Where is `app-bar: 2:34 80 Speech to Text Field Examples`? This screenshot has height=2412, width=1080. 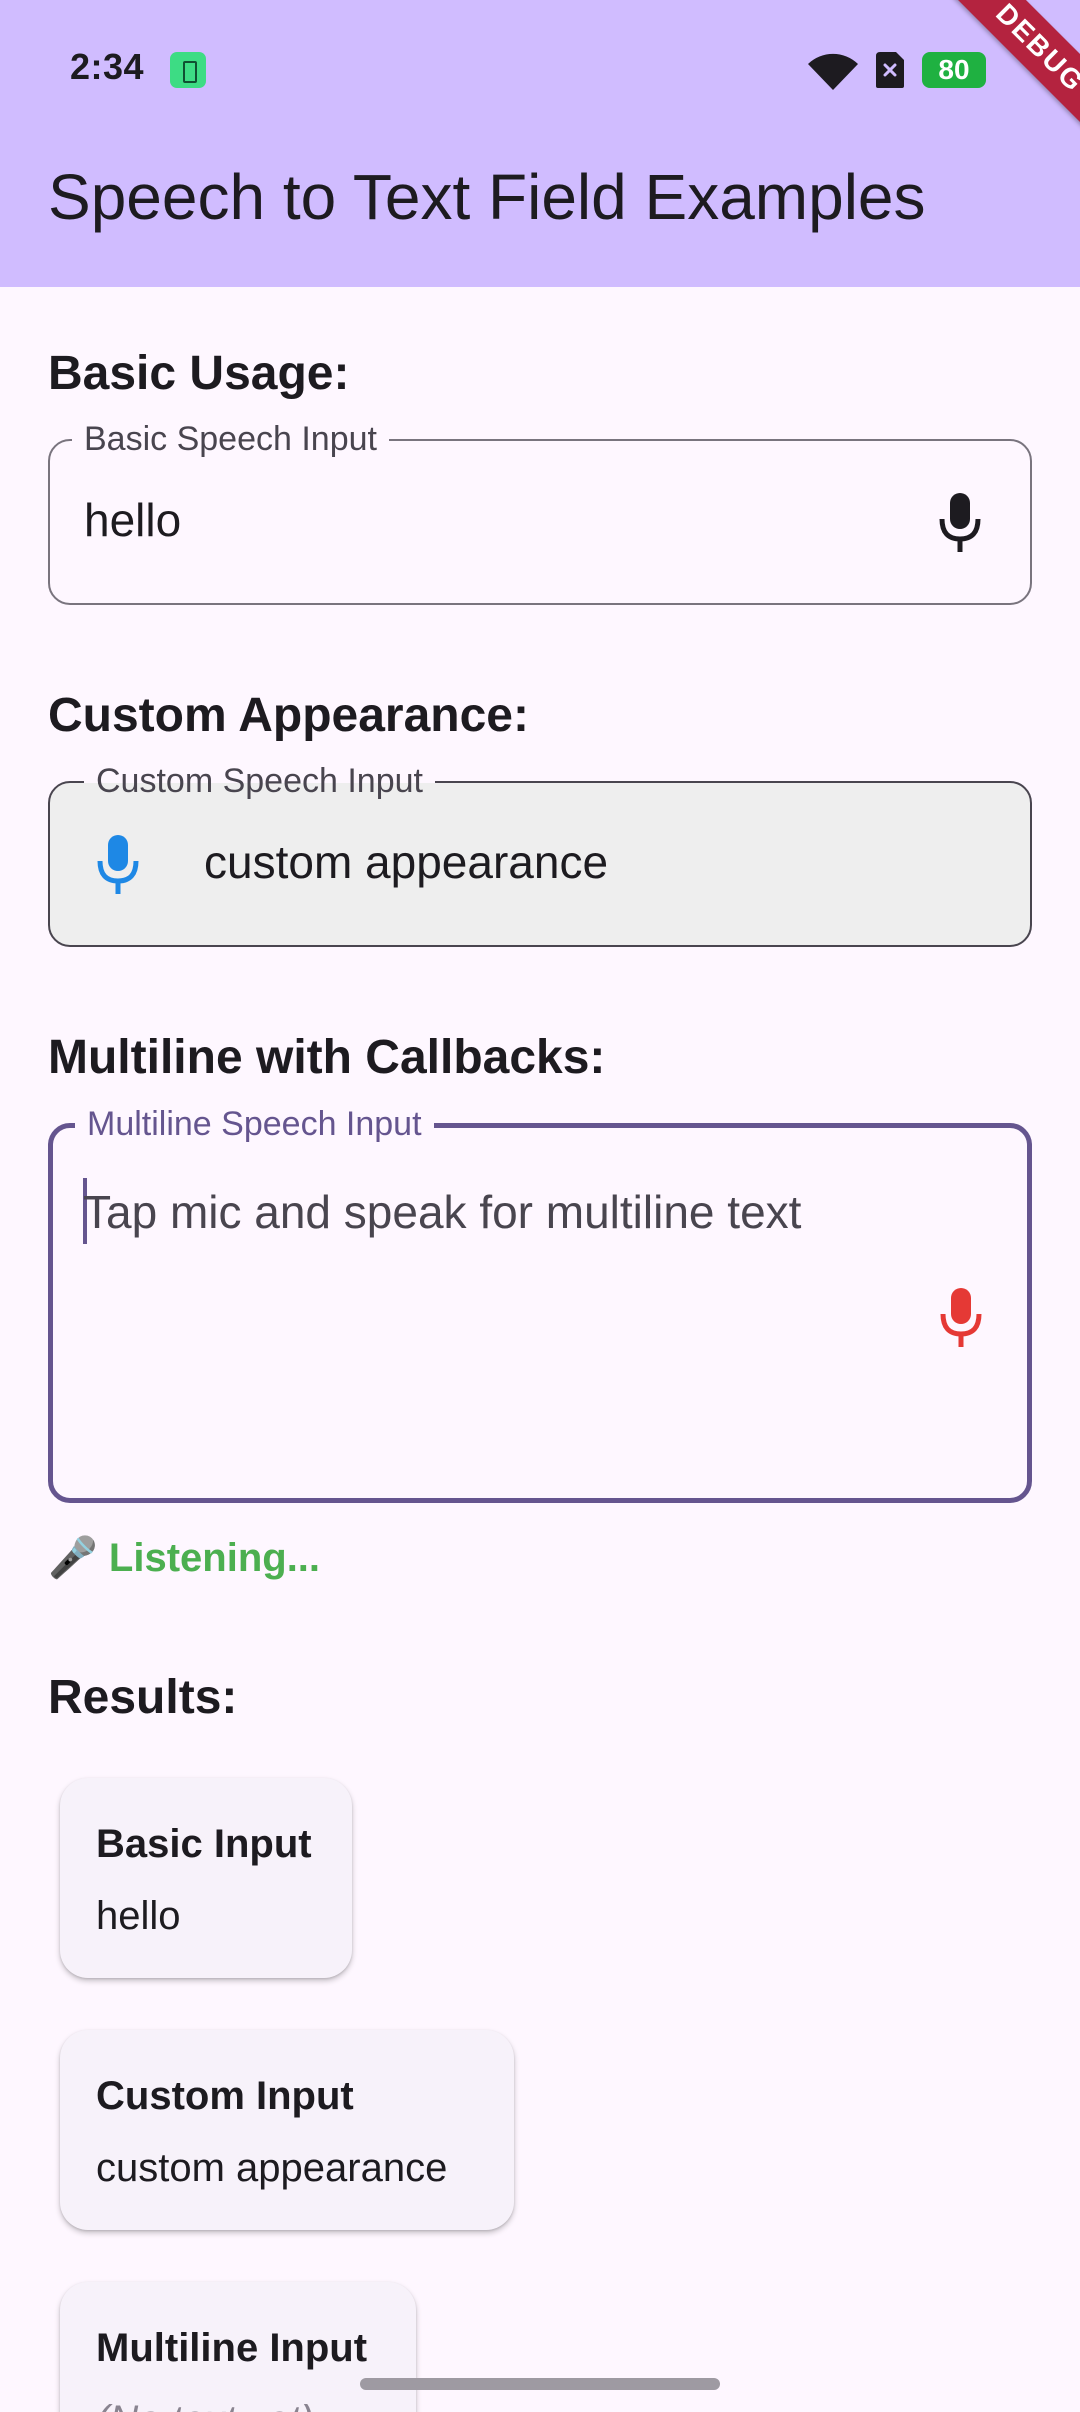 app-bar: 2:34 80 Speech to Text Field Examples is located at coordinates (540, 143).